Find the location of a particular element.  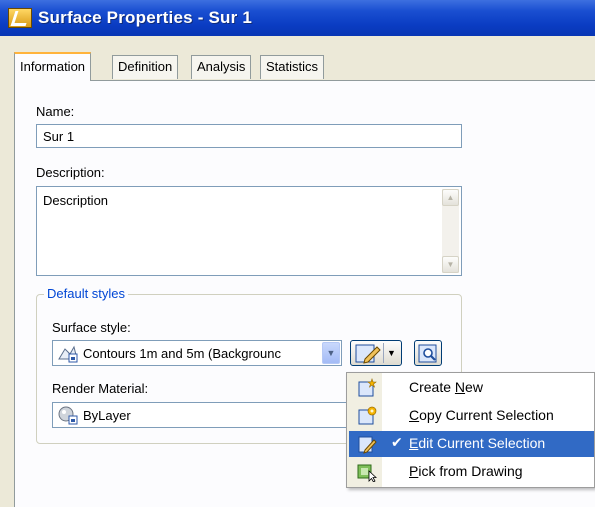

style-edit-split-button: ▼ is located at coordinates (376, 353).